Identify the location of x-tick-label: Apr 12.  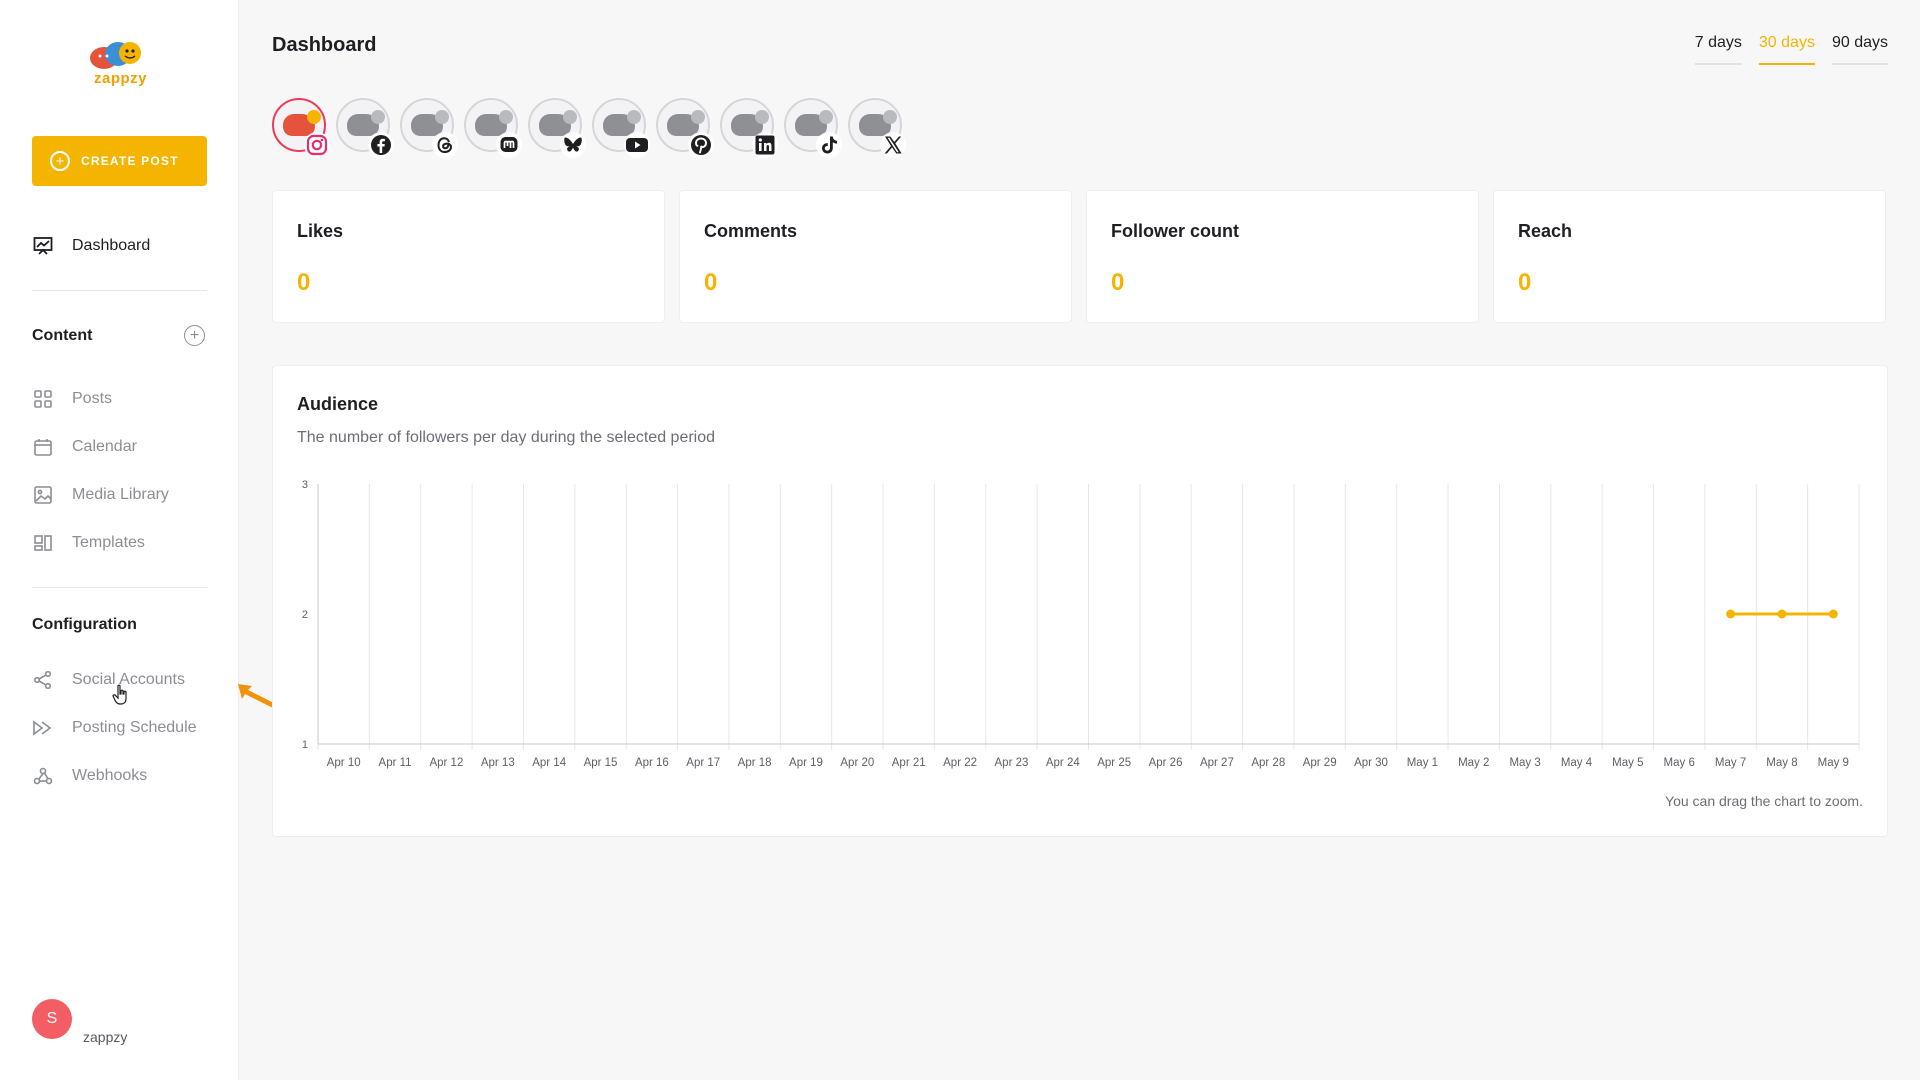
(446, 763).